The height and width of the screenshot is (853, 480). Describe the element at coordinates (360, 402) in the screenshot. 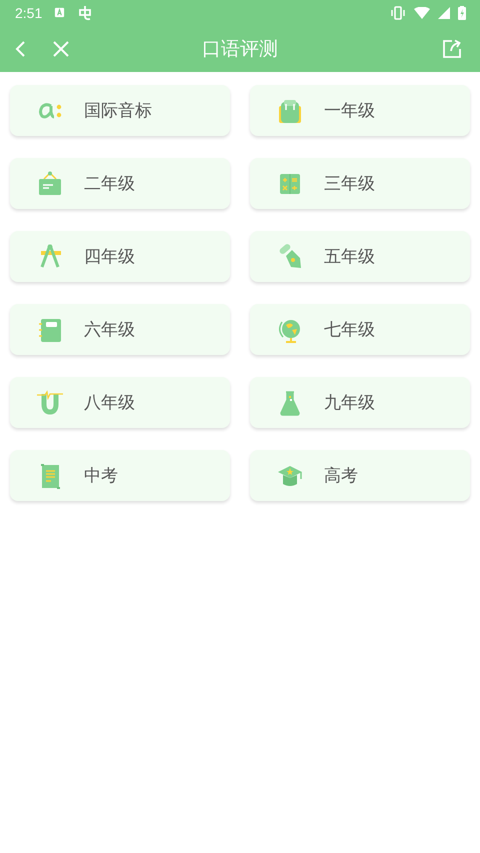

I see `grade-card: 九年级` at that location.